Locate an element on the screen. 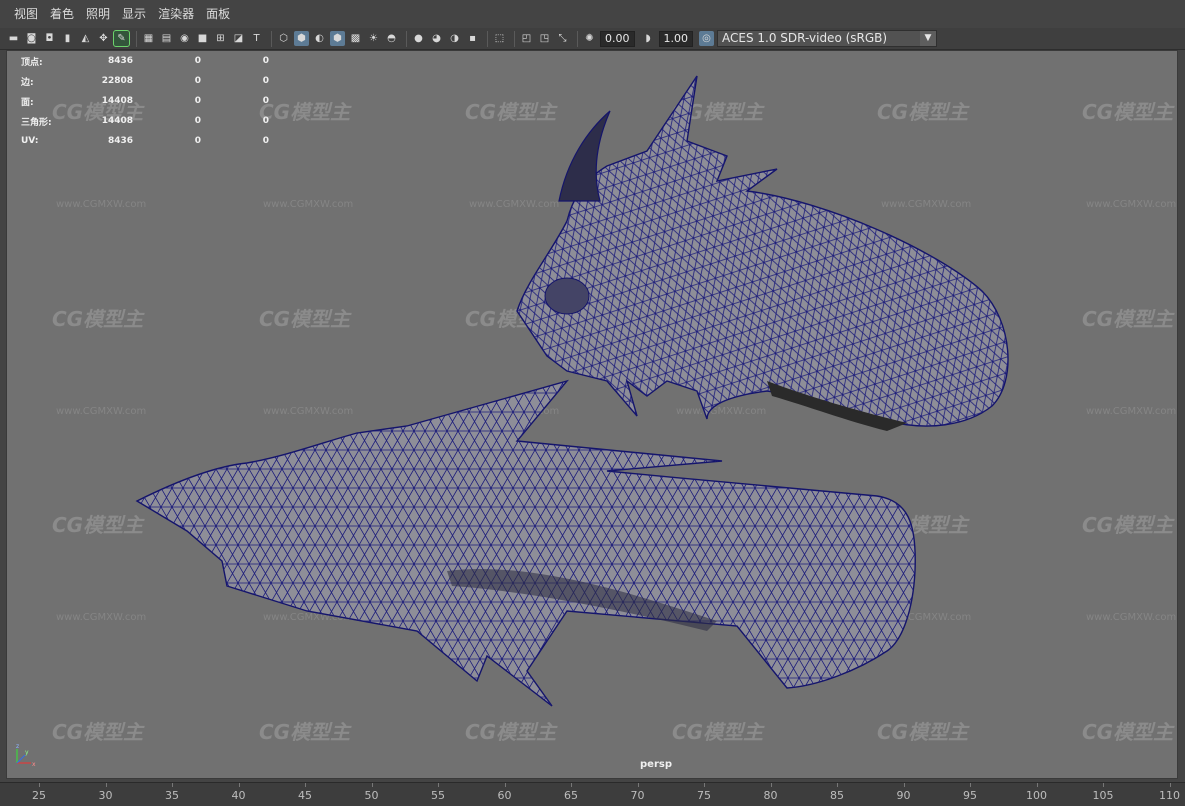 The height and width of the screenshot is (806, 1185). timeline-tick-label: 40 is located at coordinates (238, 795).